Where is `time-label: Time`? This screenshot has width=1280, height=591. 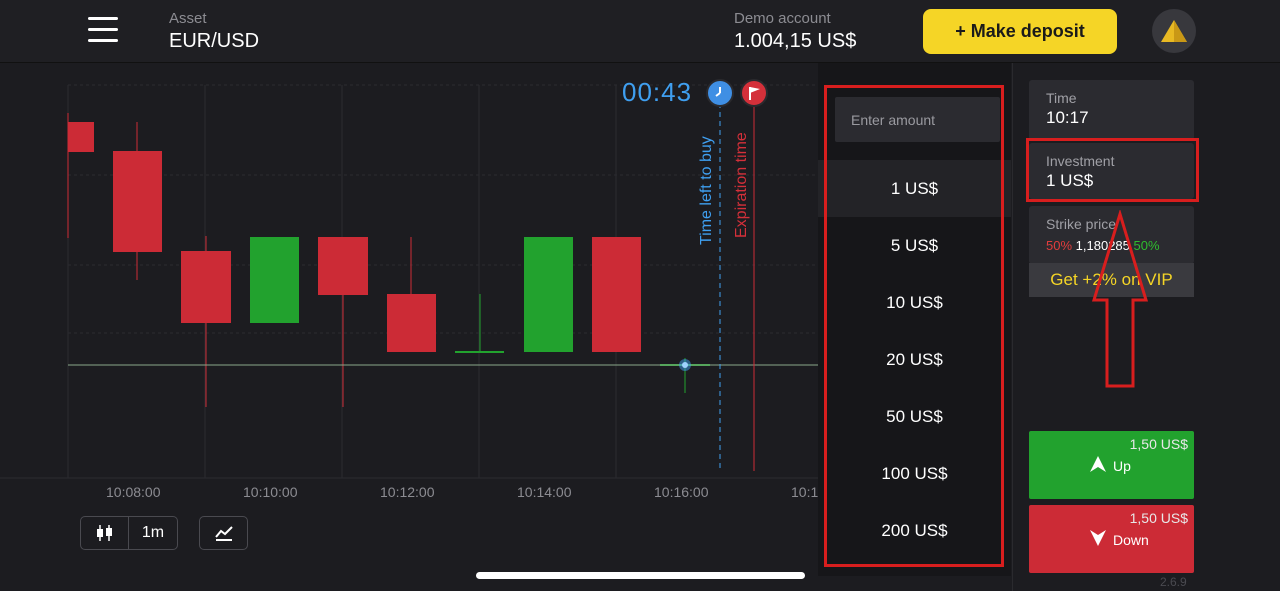
time-label: Time is located at coordinates (1061, 98).